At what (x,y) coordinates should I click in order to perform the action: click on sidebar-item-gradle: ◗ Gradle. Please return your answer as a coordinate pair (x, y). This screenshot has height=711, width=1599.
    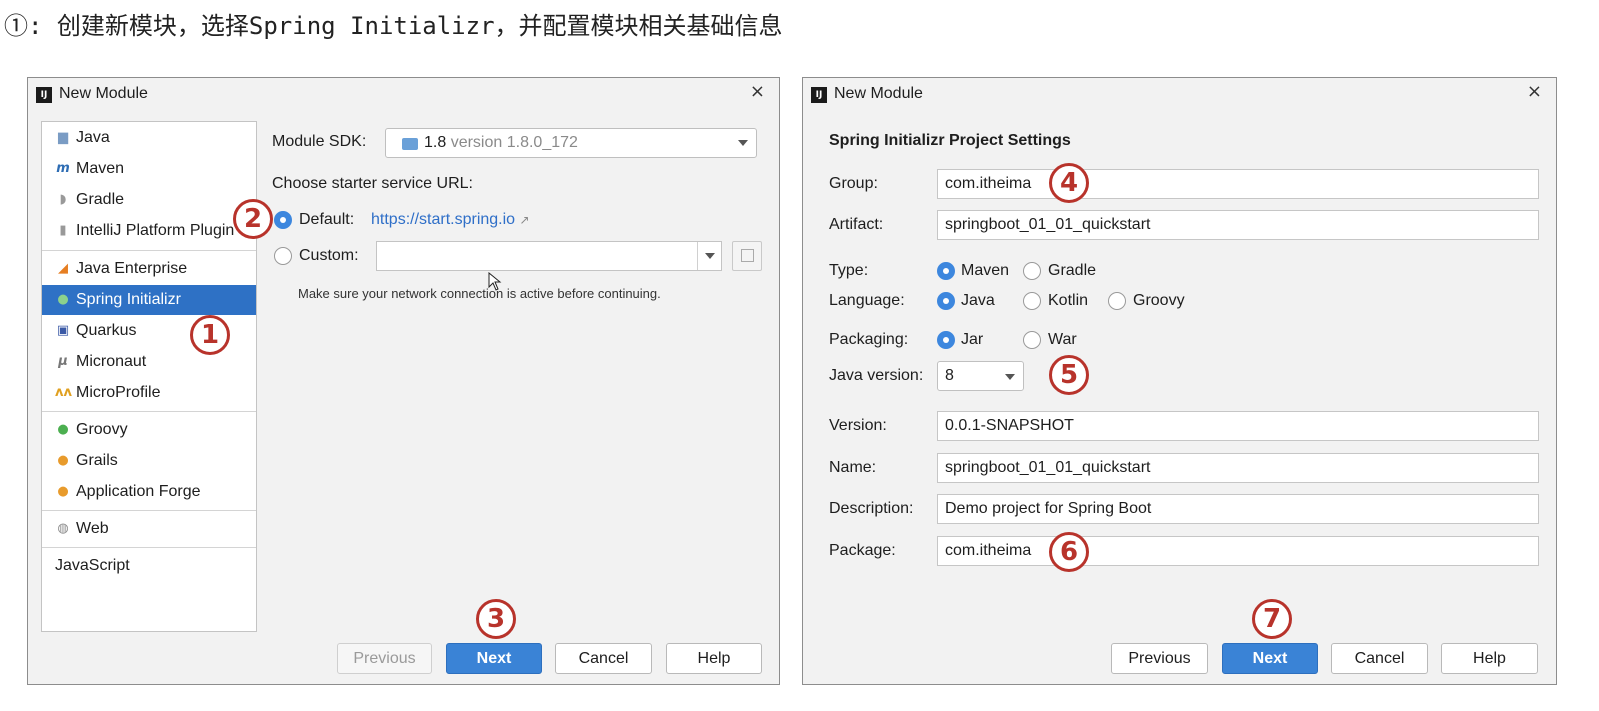
    Looking at the image, I should click on (149, 200).